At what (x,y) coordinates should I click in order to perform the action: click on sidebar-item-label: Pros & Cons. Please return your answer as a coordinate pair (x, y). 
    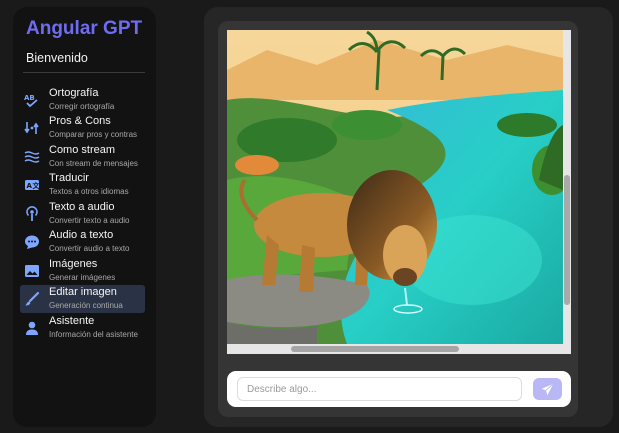
    Looking at the image, I should click on (80, 121).